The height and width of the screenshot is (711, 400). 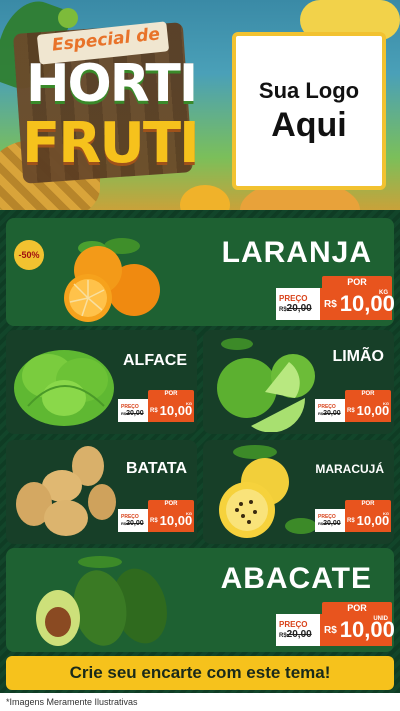 I want to click on product-card-maracuja: MARACUJÁ POR PREÇO R$20,00 R$ 10,00 KG, so click(x=298, y=492).